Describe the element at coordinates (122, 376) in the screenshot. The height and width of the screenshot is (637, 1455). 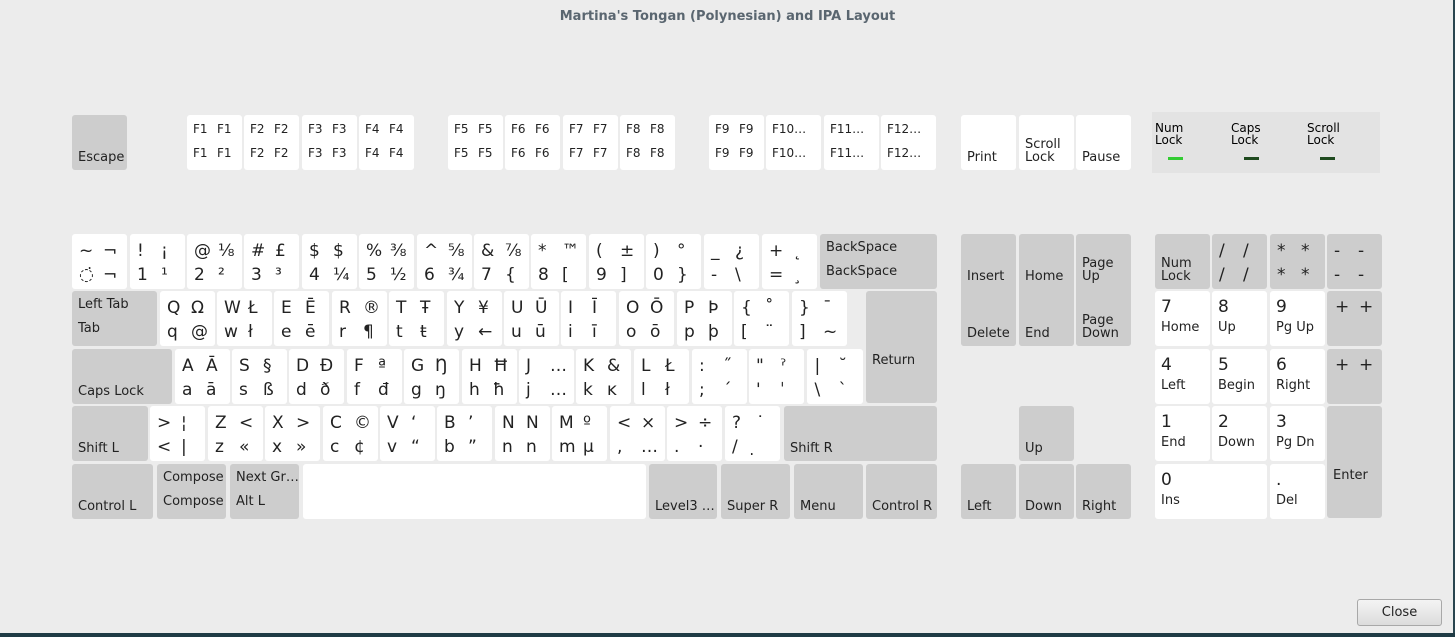
I see `key-caps: Caps Lock` at that location.